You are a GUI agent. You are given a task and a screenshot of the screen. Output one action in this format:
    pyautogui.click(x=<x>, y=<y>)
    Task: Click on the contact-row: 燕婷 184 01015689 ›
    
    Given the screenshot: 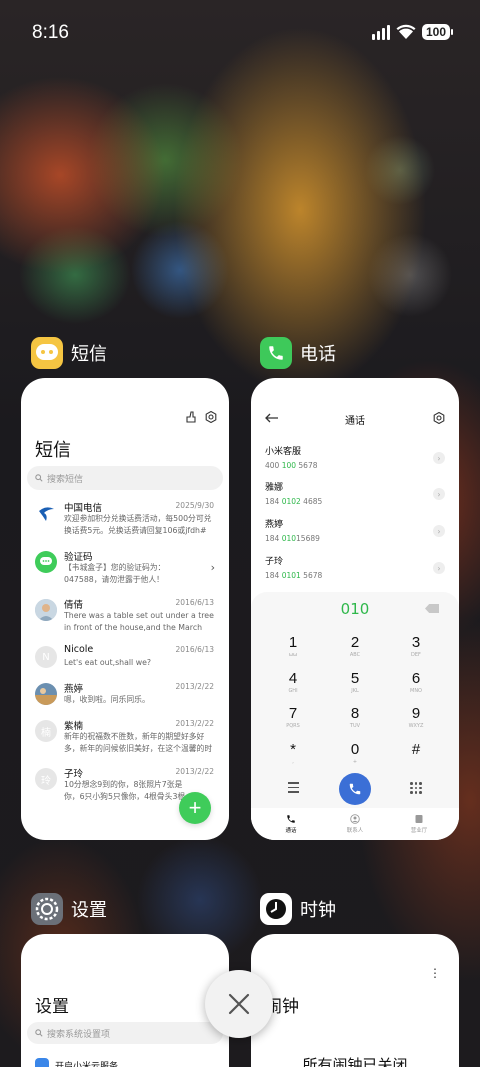 What is the action you would take?
    pyautogui.click(x=355, y=534)
    